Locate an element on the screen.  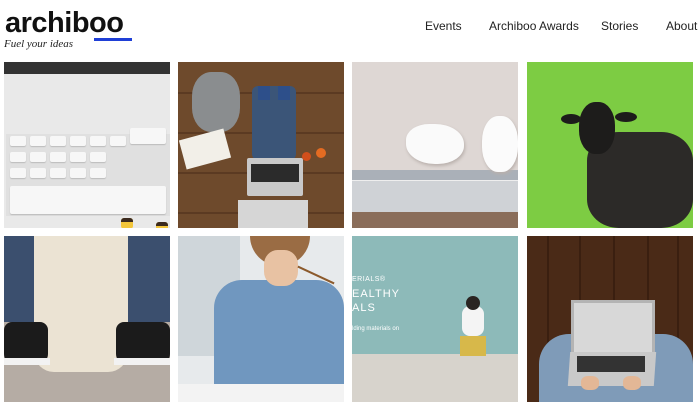
tile-overlay-text: ERIALS® is located at coordinates (369, 279).